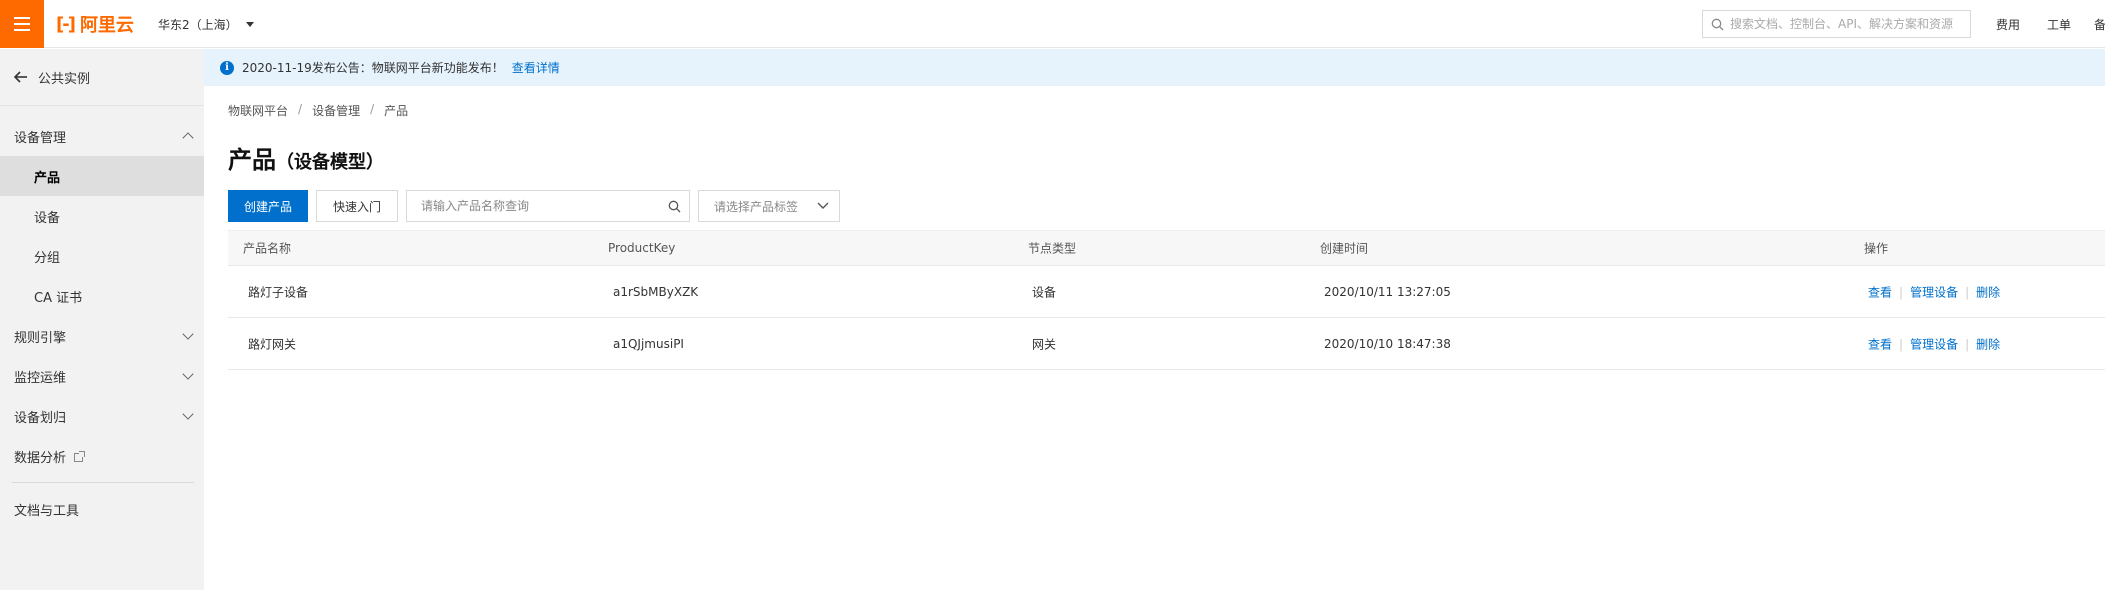 The image size is (2105, 590). What do you see at coordinates (102, 416) in the screenshot?
I see `sidebar-group-device-assignment: 设备划归` at bounding box center [102, 416].